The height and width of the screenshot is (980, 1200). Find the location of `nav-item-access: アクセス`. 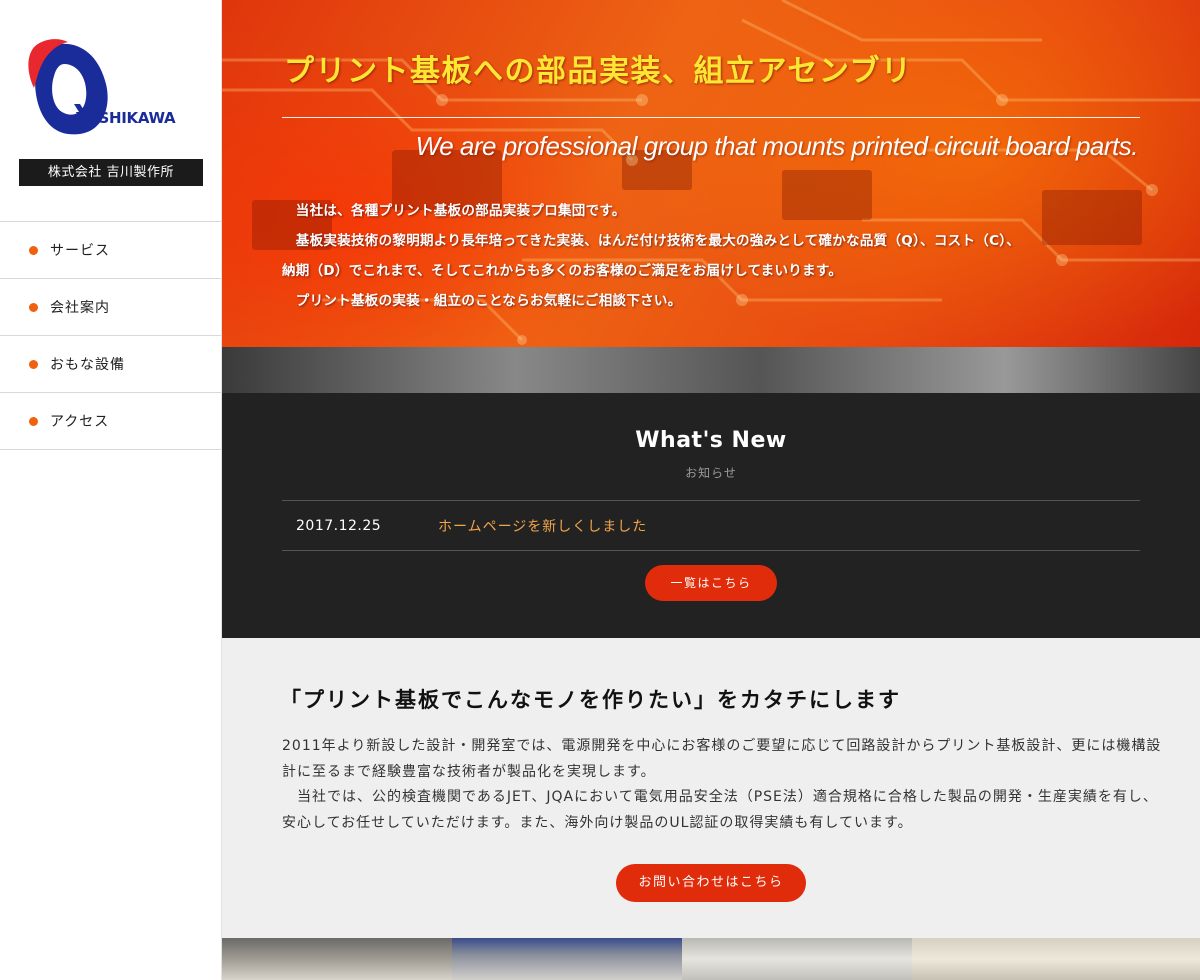

nav-item-access: アクセス is located at coordinates (110, 421).